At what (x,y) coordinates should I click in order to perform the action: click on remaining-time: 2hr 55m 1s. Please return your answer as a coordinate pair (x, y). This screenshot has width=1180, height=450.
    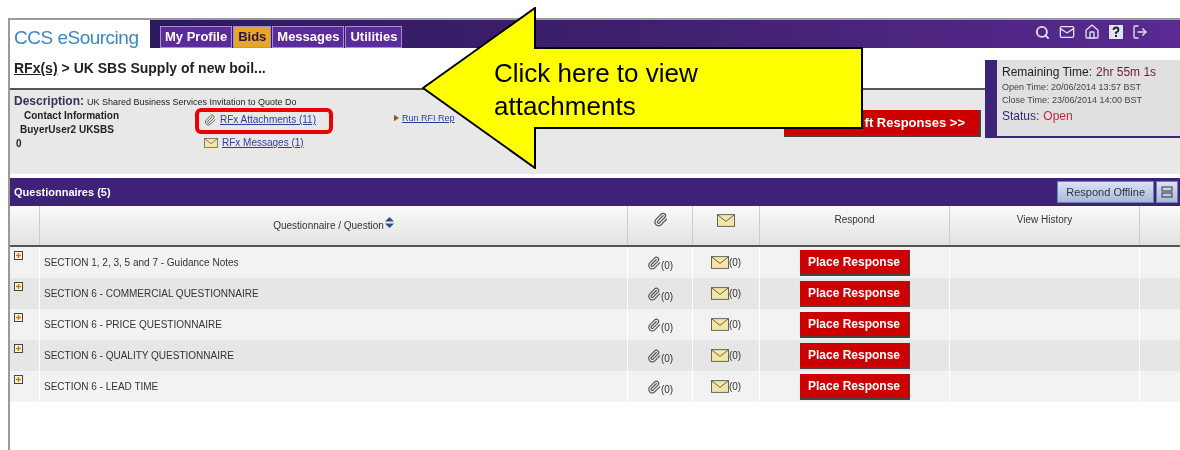
    Looking at the image, I should click on (1126, 72).